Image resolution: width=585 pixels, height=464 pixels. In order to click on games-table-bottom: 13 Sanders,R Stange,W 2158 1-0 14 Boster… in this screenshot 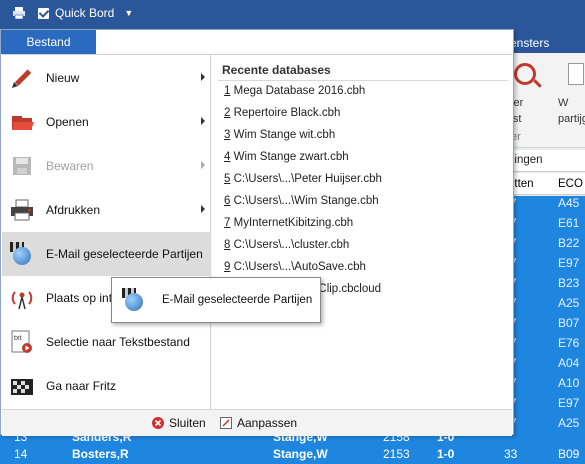, I will do `click(292, 447)`.